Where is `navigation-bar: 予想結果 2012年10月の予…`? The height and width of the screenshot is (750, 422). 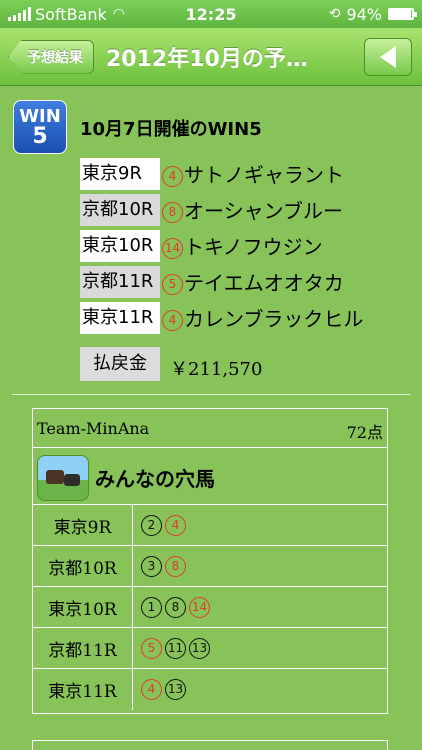
navigation-bar: 予想結果 2012年10月の予… is located at coordinates (211, 57).